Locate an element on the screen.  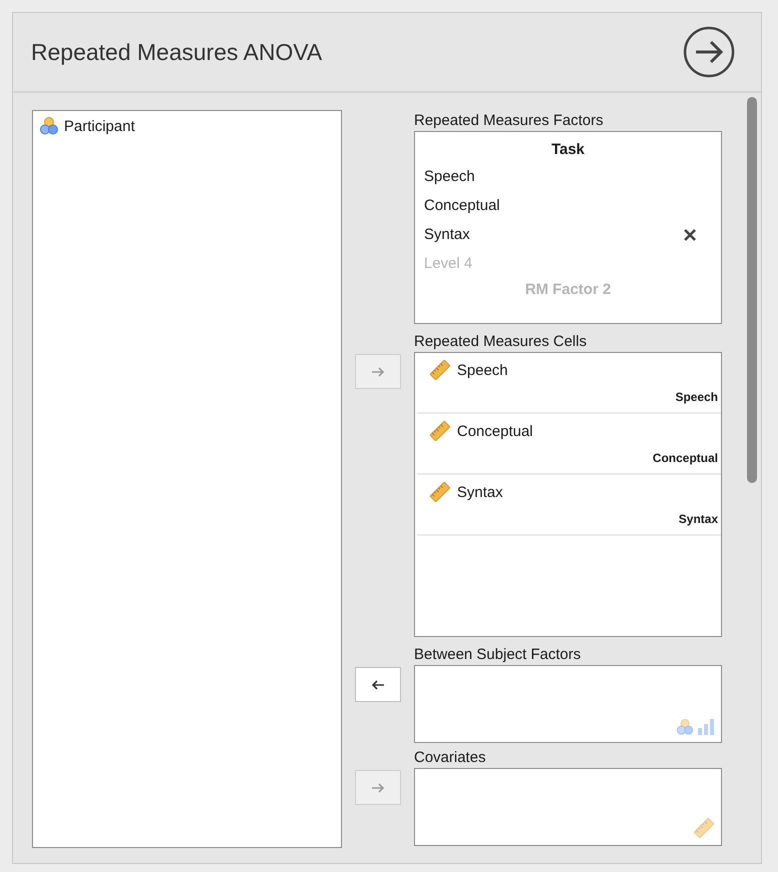
cell-level: Conceptual is located at coordinates (685, 458).